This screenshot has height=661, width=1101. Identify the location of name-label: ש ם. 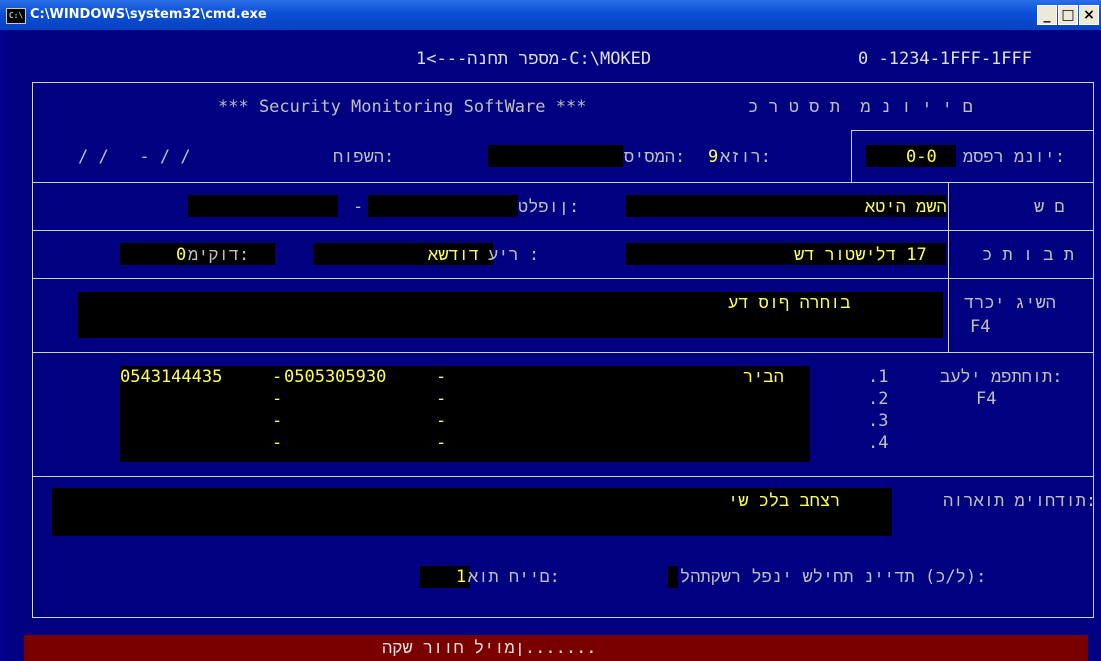
(1049, 207).